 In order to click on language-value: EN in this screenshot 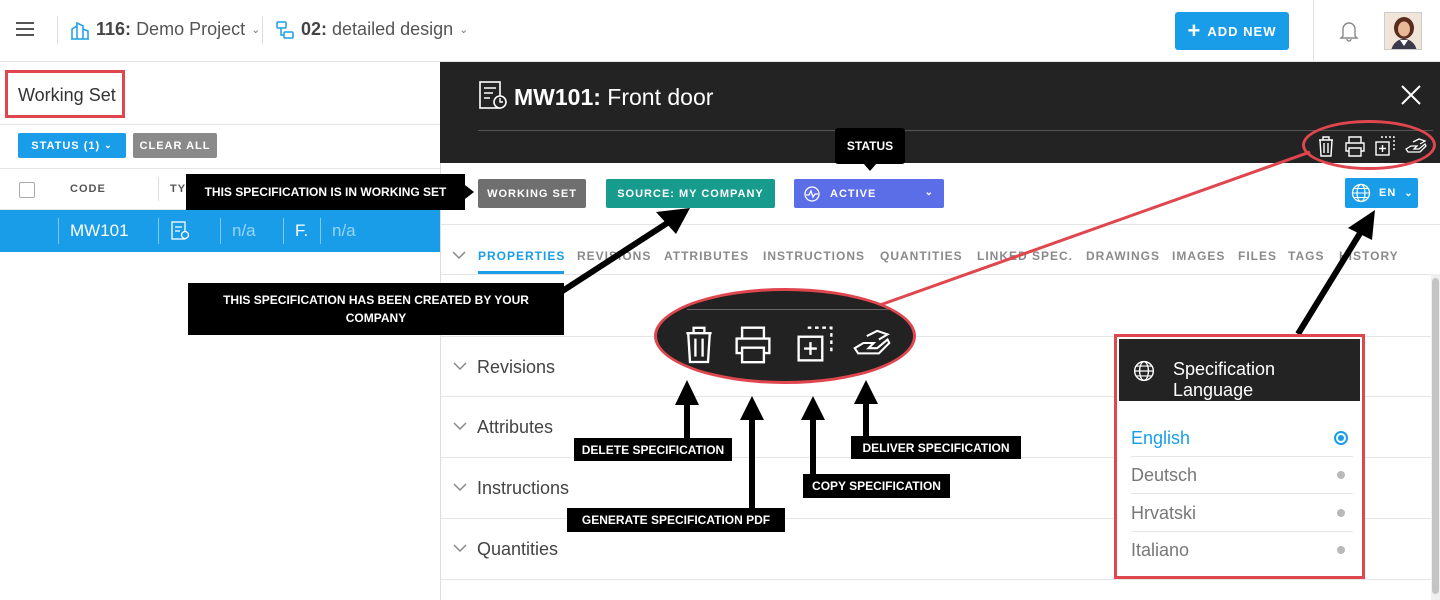, I will do `click(1388, 193)`.